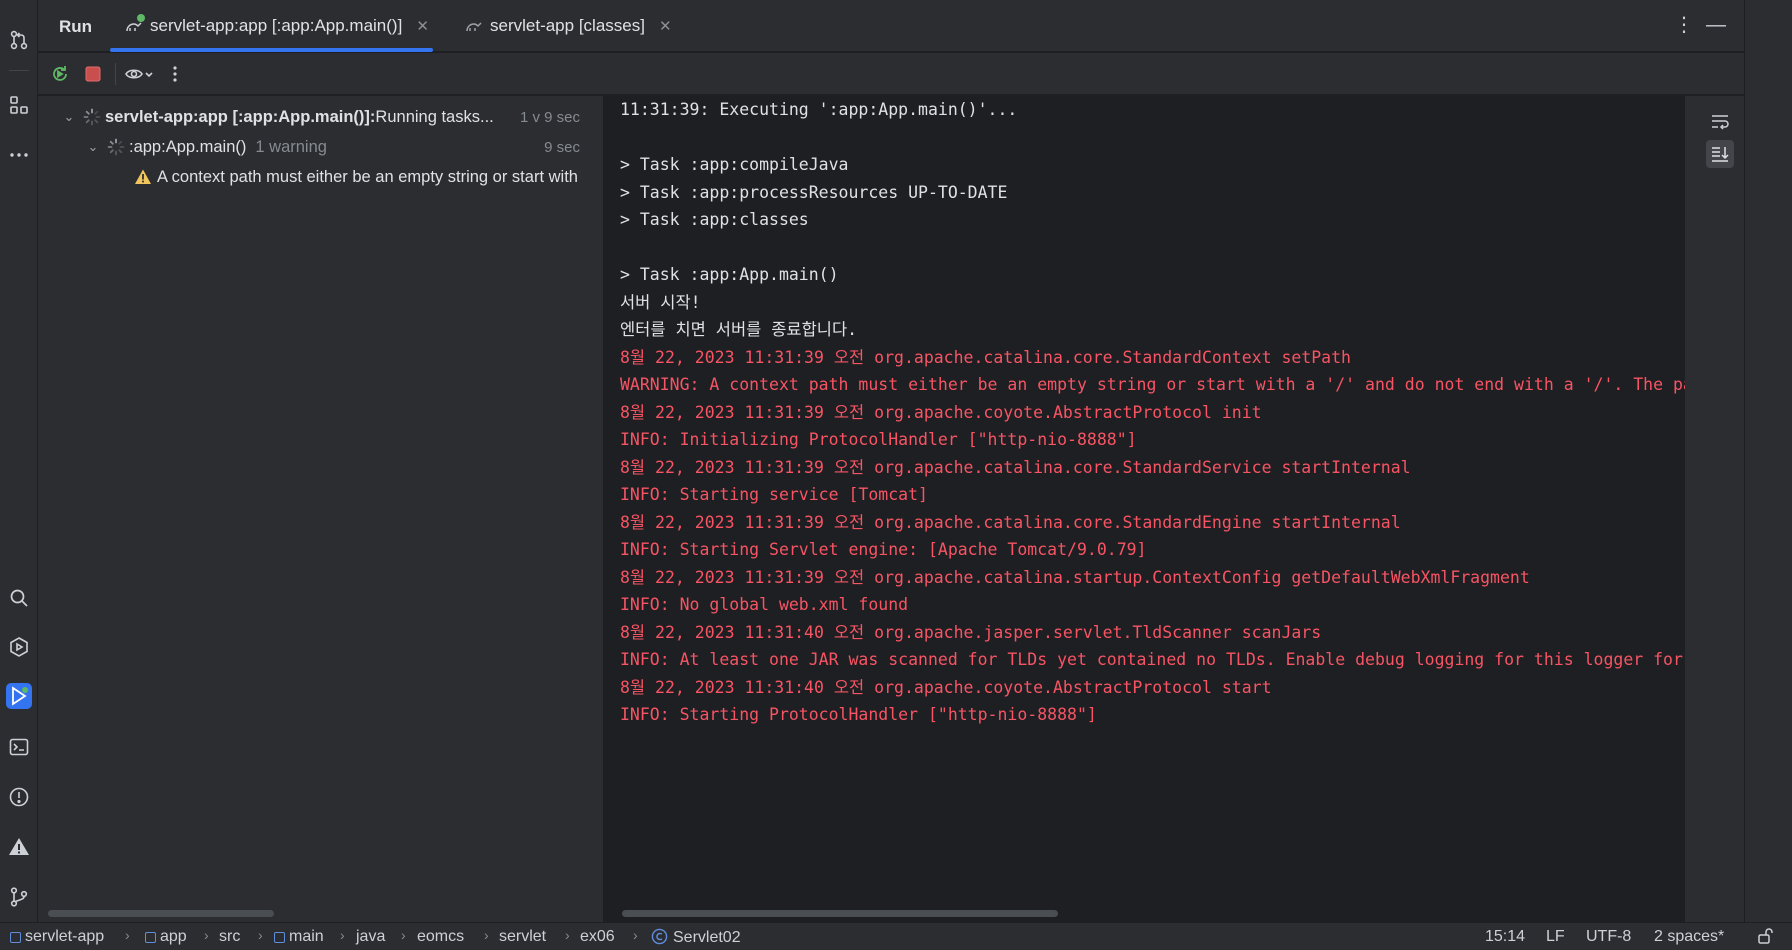 The image size is (1792, 950). I want to click on breadcrumb-item: ex06, so click(597, 937).